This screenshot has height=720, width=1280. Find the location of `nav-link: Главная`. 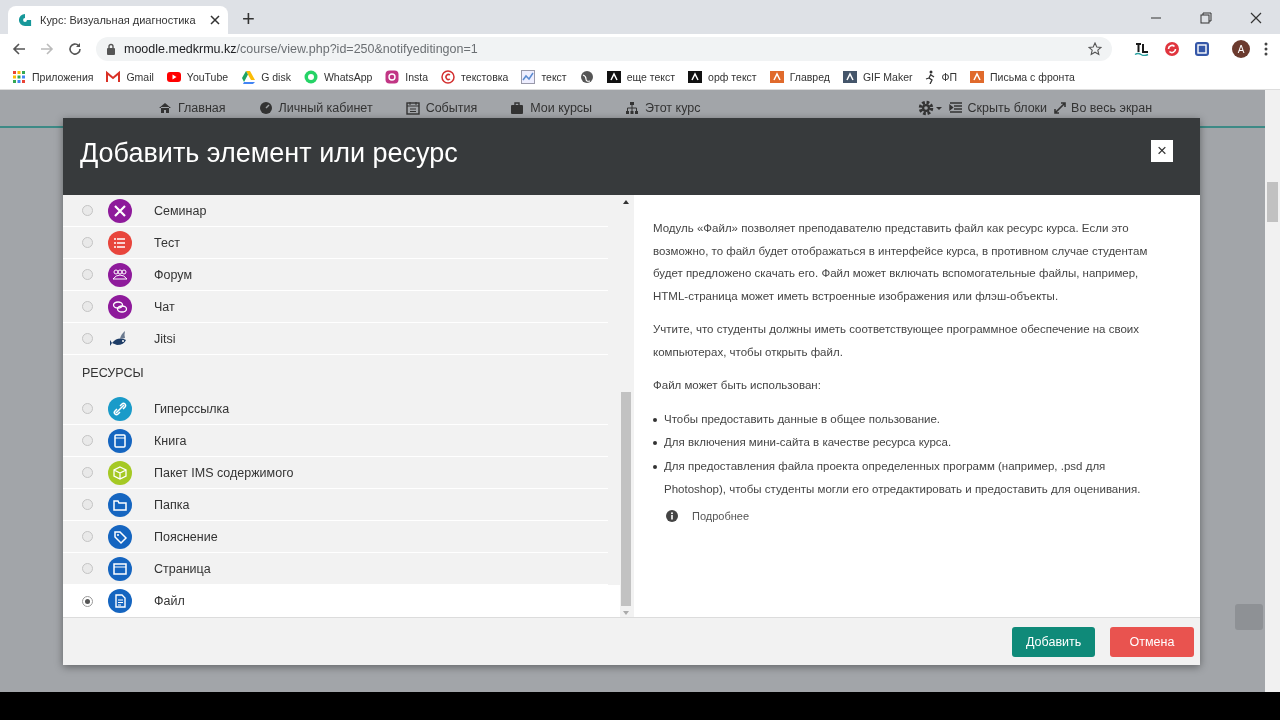

nav-link: Главная is located at coordinates (192, 108).